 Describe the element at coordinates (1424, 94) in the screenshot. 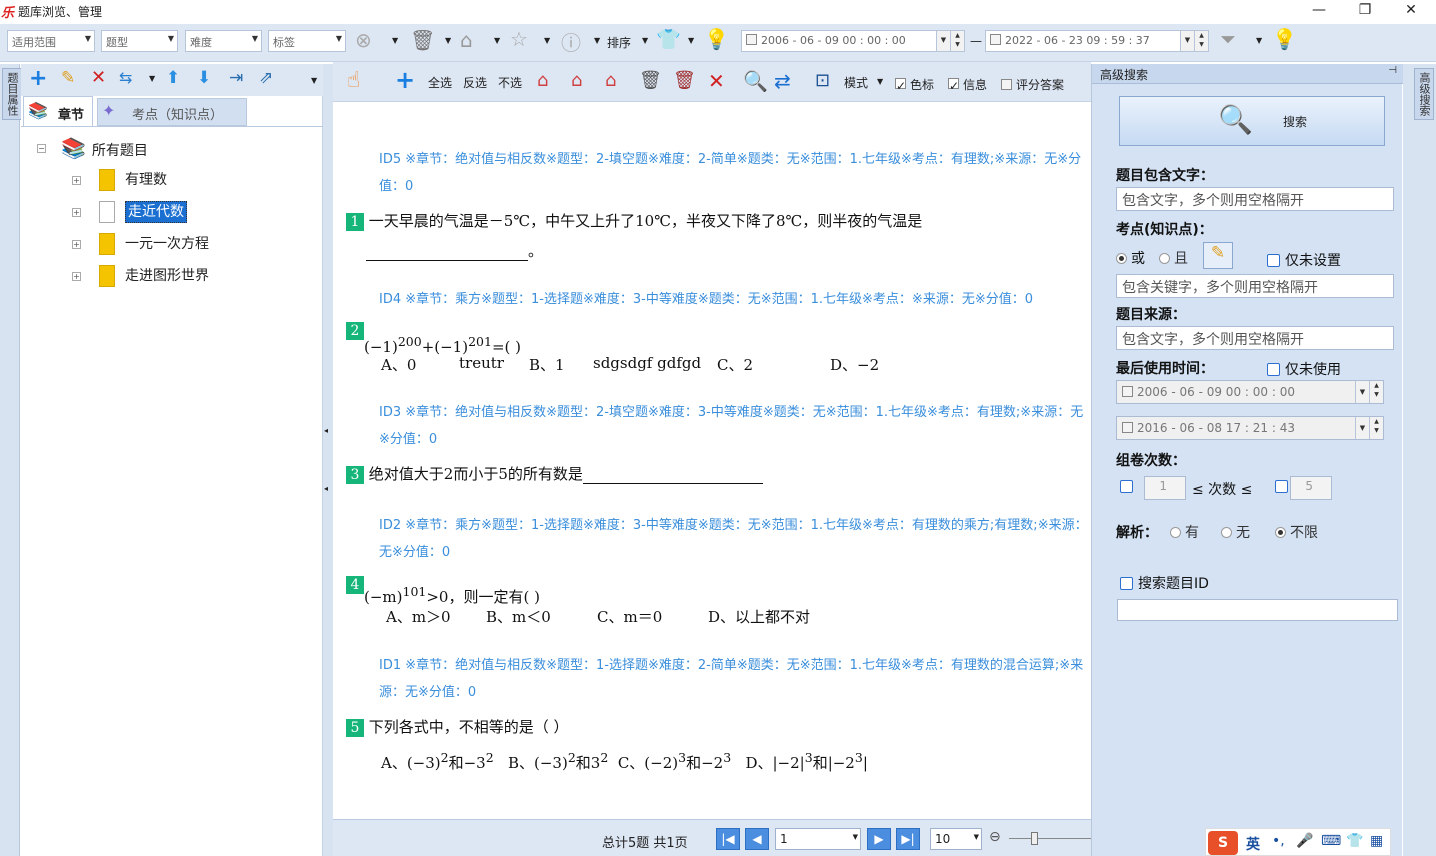

I see `advanced-search-tab: 高级搜索` at that location.